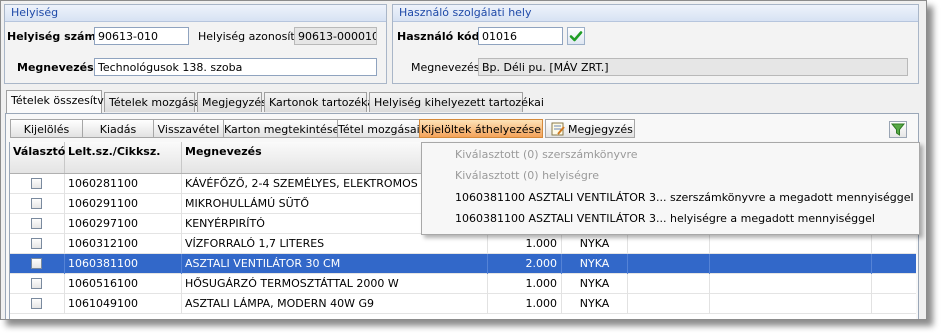  Describe the element at coordinates (235, 67) in the screenshot. I see `helyiseg-megnevezes-input: Technológusok 138. szoba` at that location.